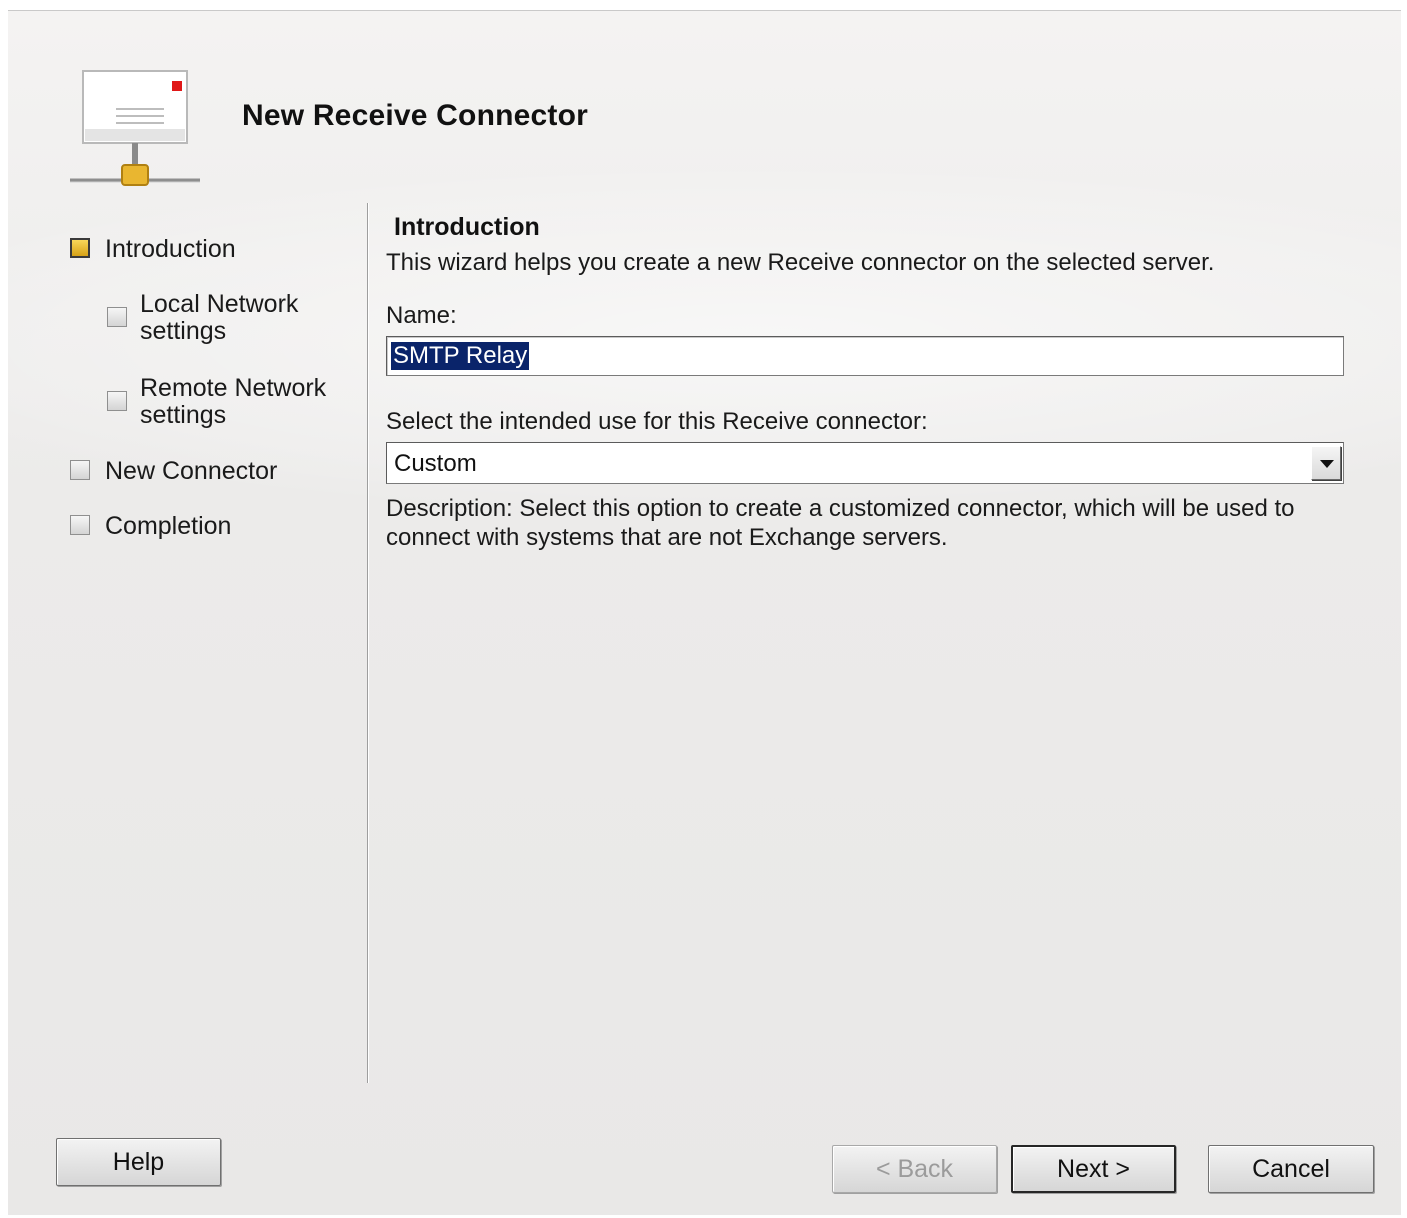  Describe the element at coordinates (233, 388) in the screenshot. I see `step-label-line1: Remote Network` at that location.